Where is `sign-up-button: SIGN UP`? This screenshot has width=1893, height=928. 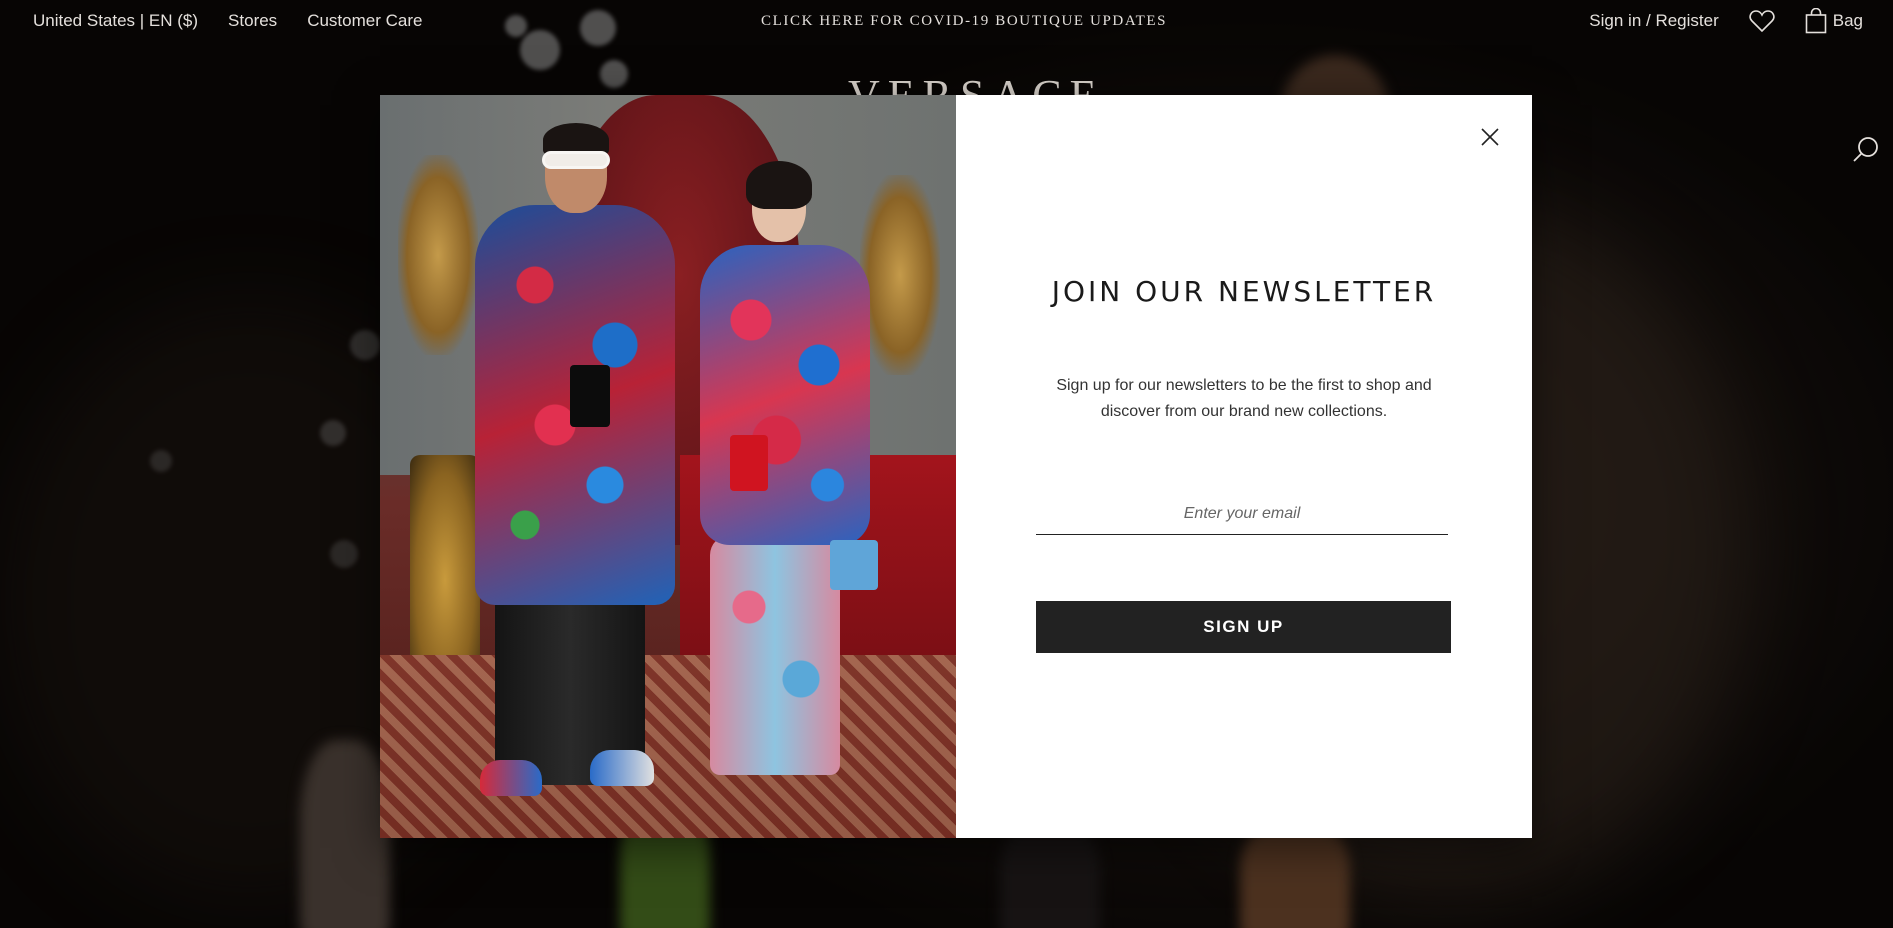 sign-up-button: SIGN UP is located at coordinates (1243, 627).